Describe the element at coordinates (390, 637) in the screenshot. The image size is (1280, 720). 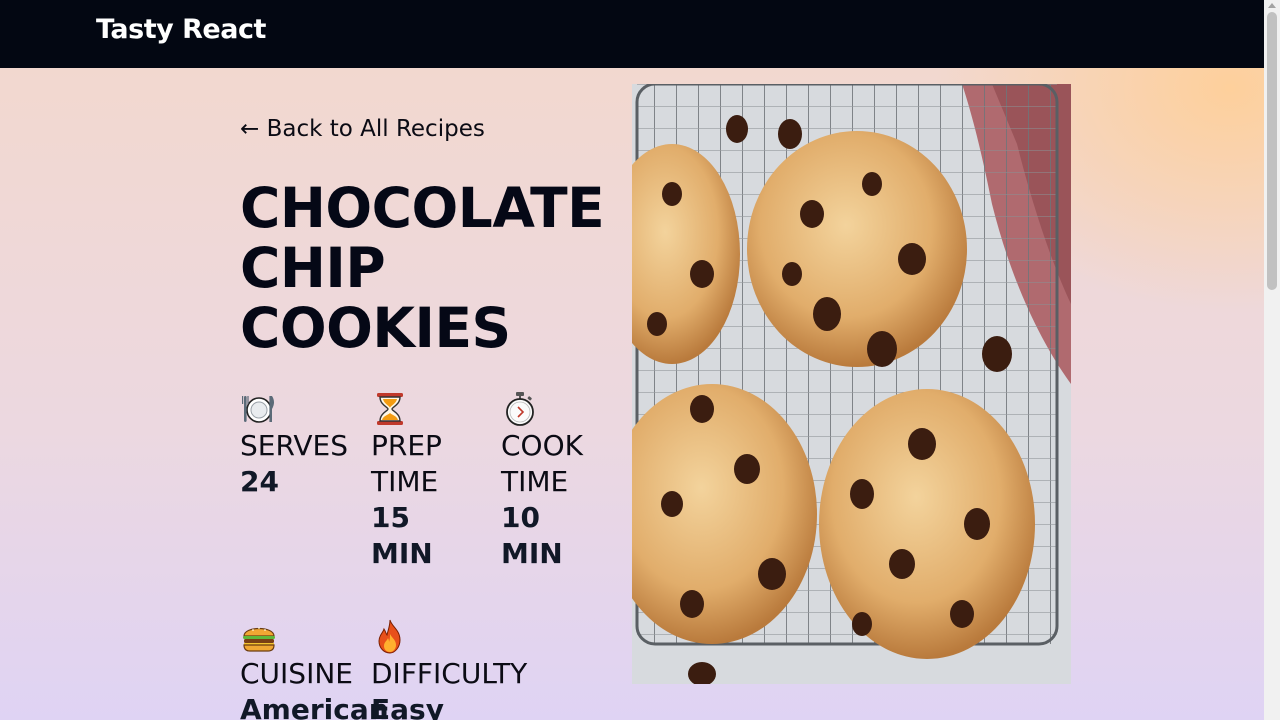
I see `fire-icon` at that location.